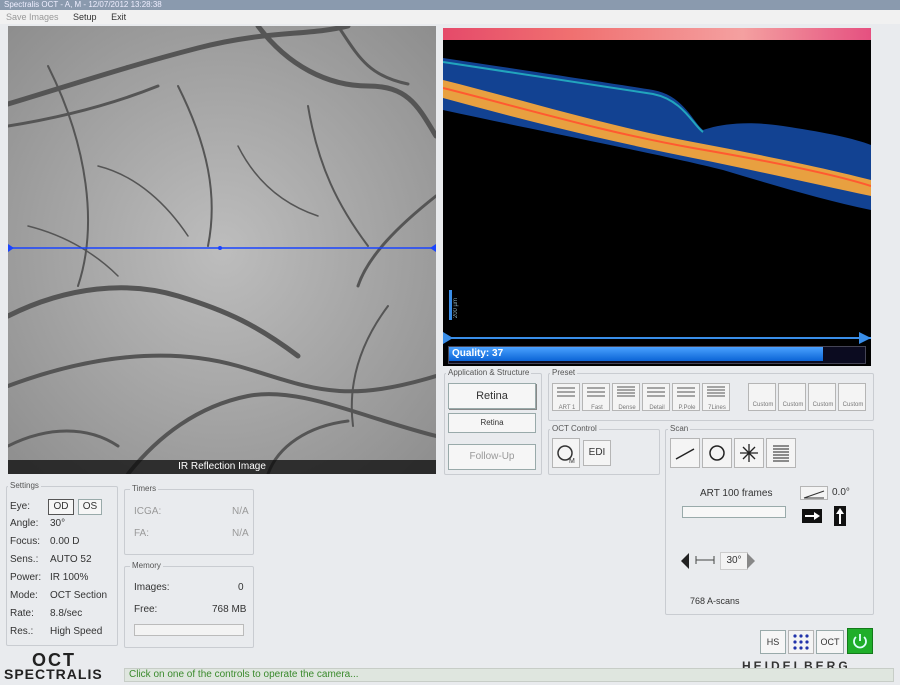 This screenshot has height=685, width=900. I want to click on memory-images-value: 0, so click(241, 587).